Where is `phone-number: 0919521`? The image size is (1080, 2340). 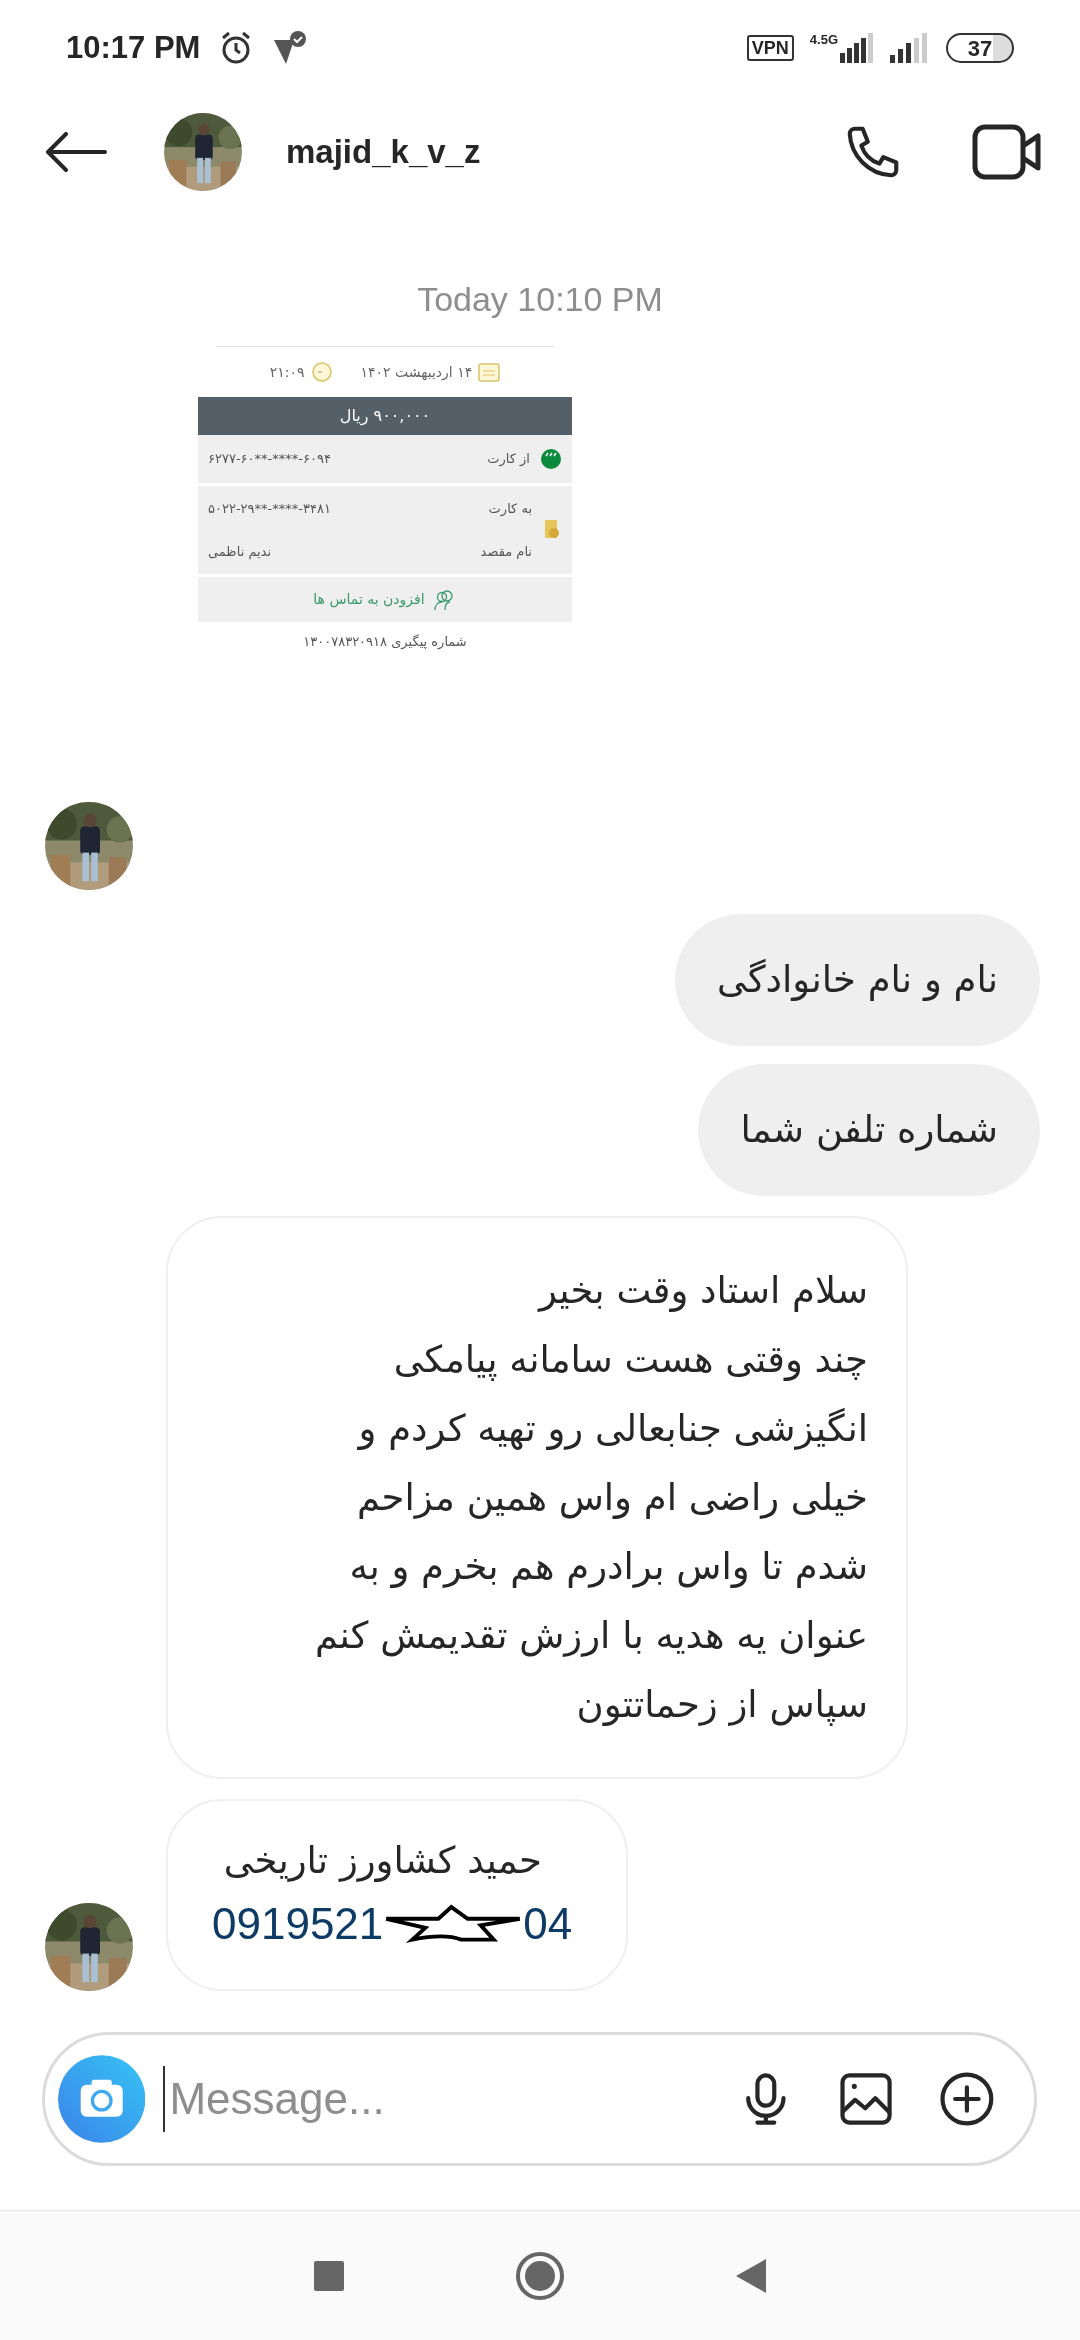
phone-number: 0919521 is located at coordinates (298, 1924).